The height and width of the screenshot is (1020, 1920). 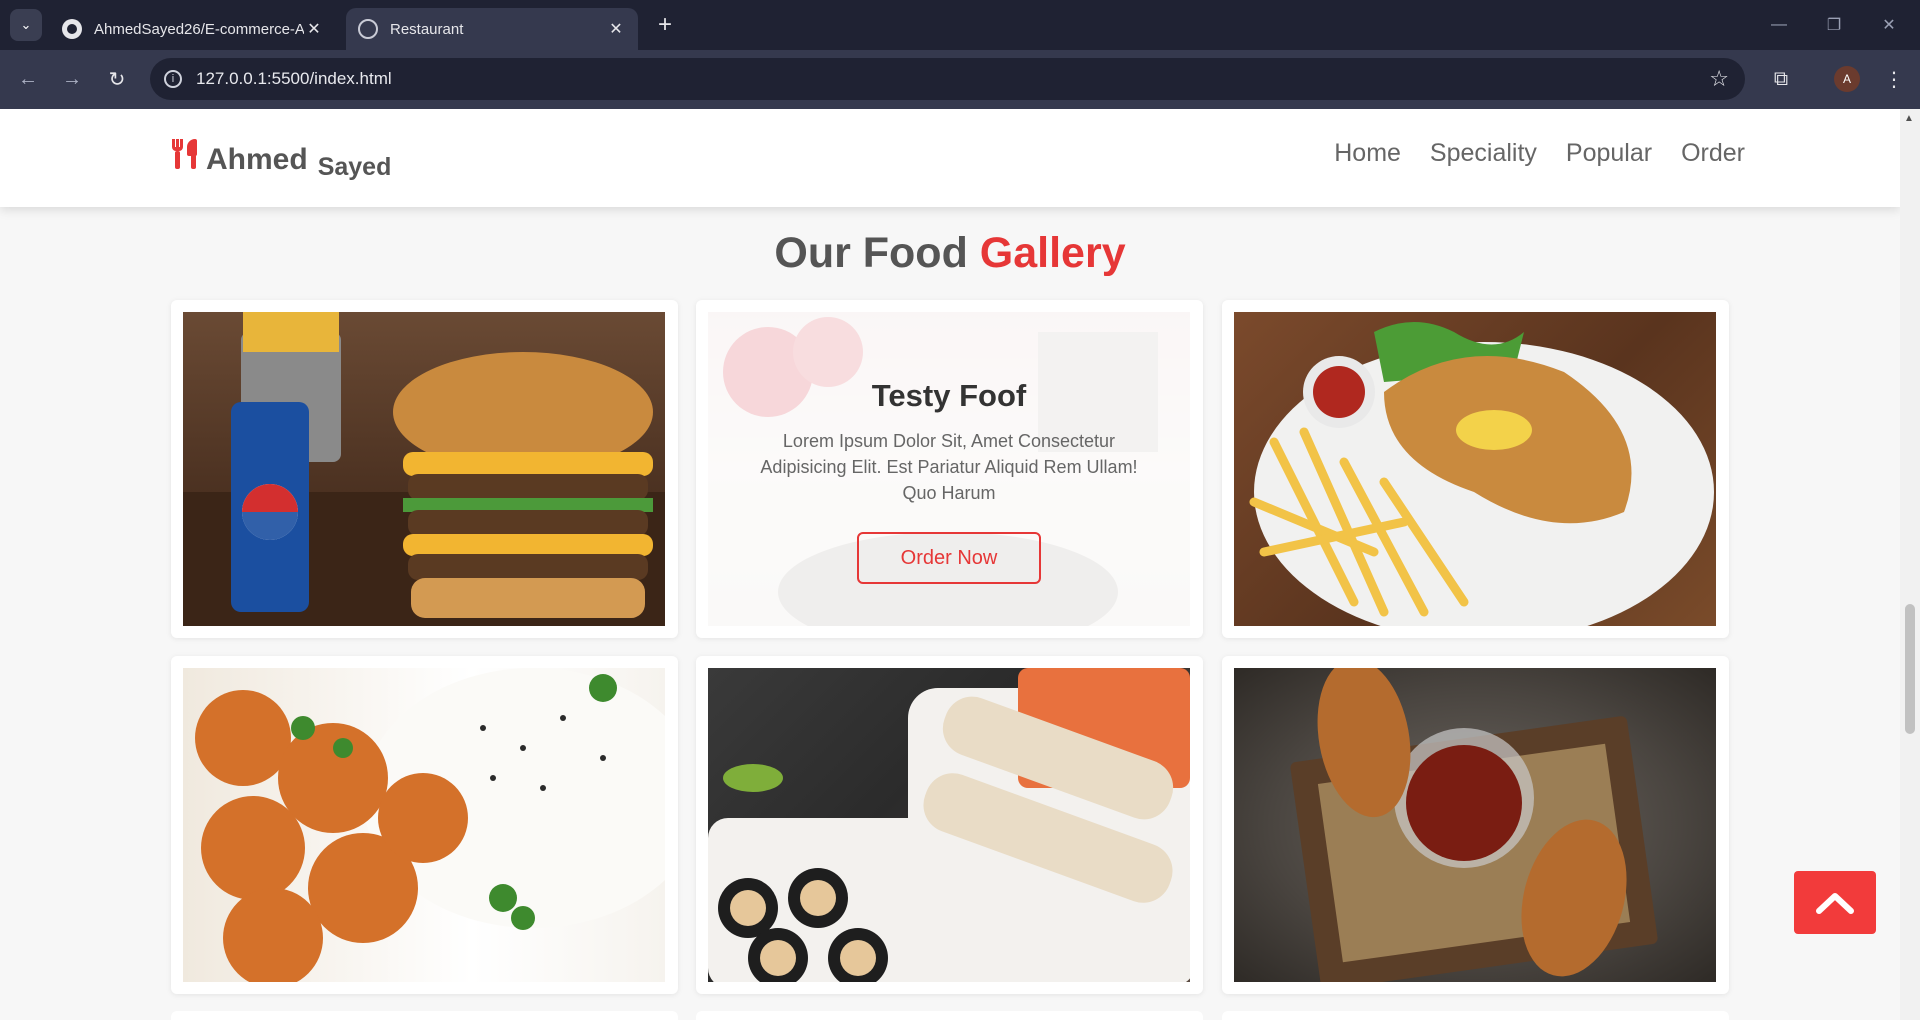 I want to click on profile-avatar: A, so click(x=1847, y=79).